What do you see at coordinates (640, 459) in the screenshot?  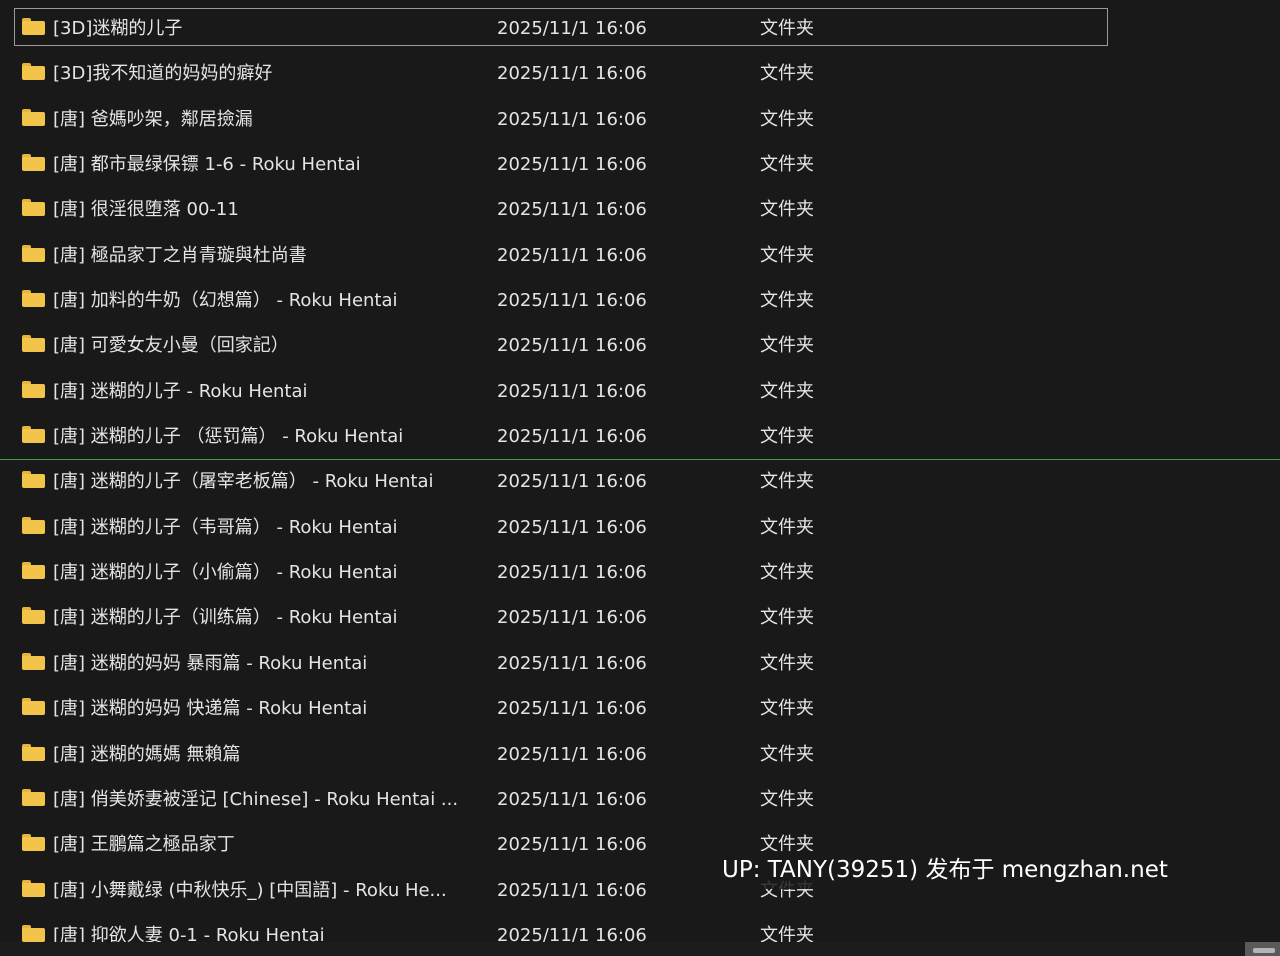 I see `drop-indicator-line` at bounding box center [640, 459].